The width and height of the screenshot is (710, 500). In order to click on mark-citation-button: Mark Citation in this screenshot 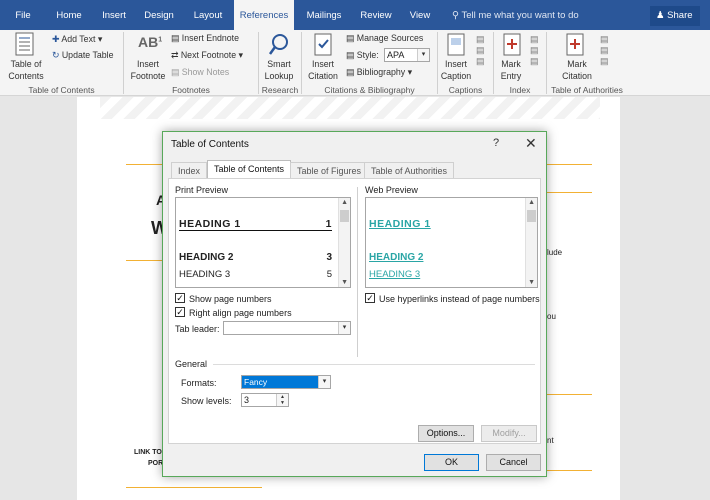, I will do `click(577, 70)`.